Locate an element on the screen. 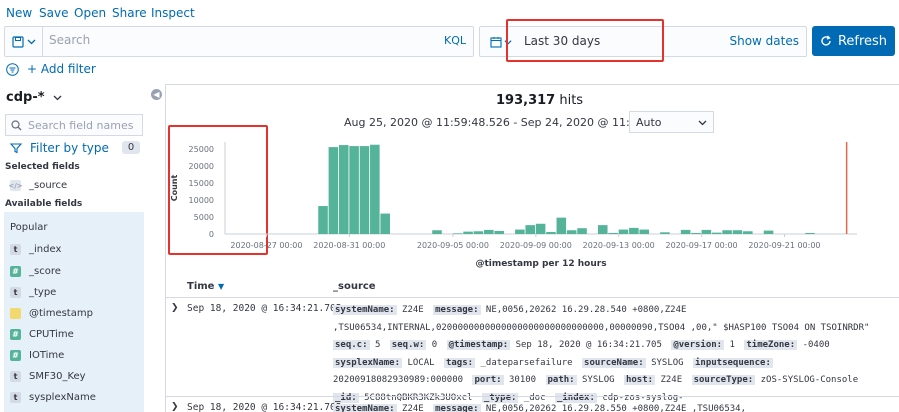 The height and width of the screenshot is (412, 899). source-type-icon: </> is located at coordinates (15, 185).